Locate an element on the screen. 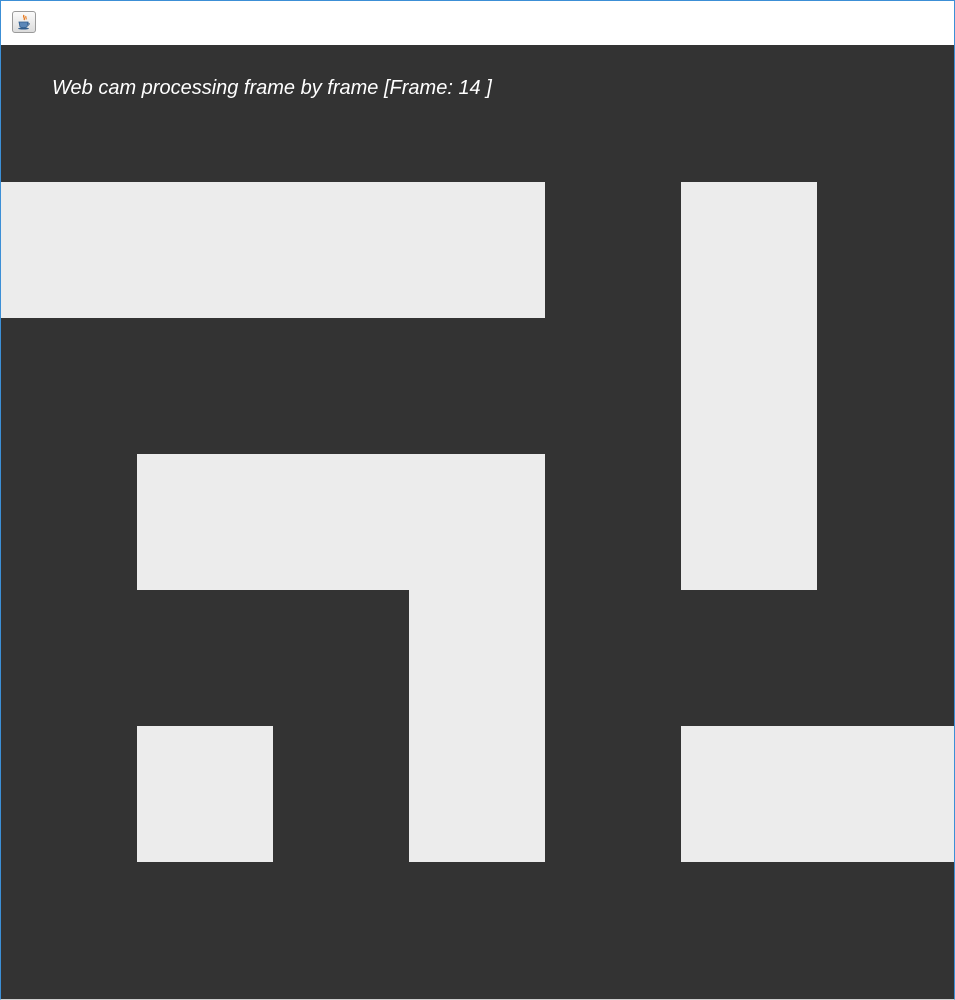  light-block-bottom-right is located at coordinates (817, 794).